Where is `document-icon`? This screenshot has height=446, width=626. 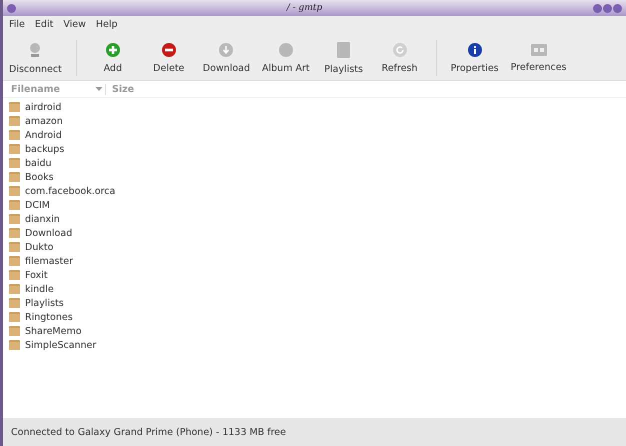
document-icon is located at coordinates (343, 50).